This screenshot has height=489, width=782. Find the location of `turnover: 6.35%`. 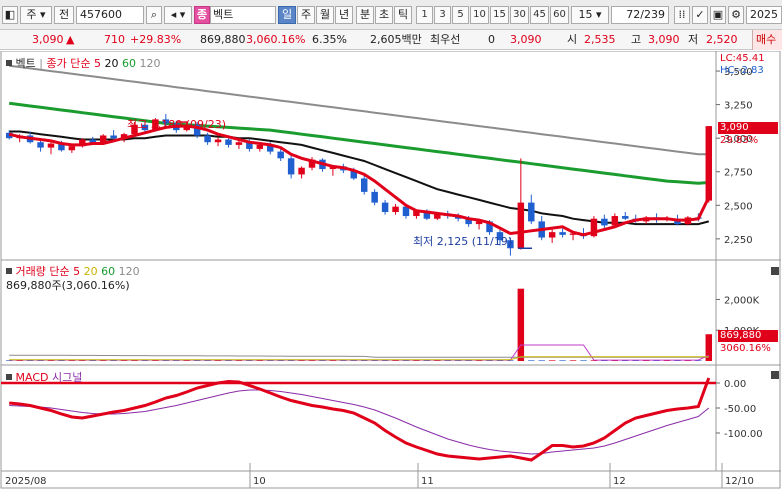

turnover: 6.35% is located at coordinates (329, 39).